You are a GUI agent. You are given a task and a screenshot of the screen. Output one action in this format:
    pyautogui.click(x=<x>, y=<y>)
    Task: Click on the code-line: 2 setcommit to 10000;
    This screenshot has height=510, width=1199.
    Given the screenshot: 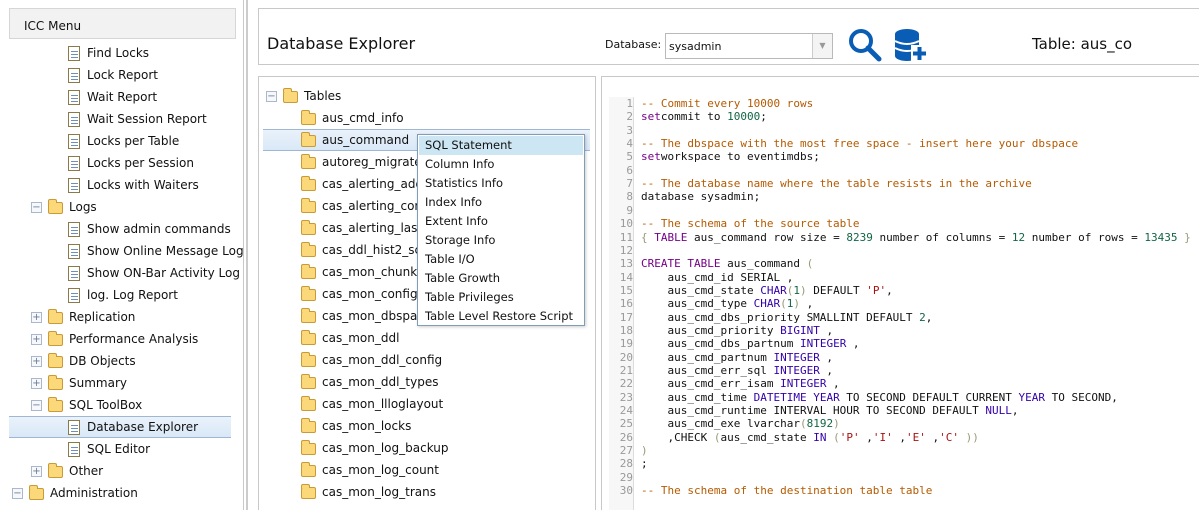 What is the action you would take?
    pyautogui.click(x=687, y=116)
    